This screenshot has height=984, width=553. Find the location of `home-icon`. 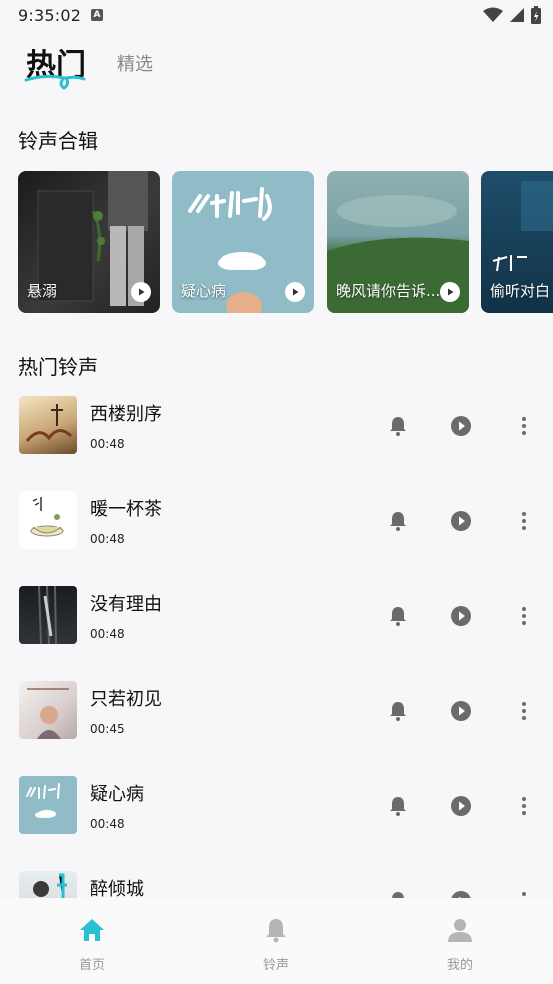

home-icon is located at coordinates (92, 930).